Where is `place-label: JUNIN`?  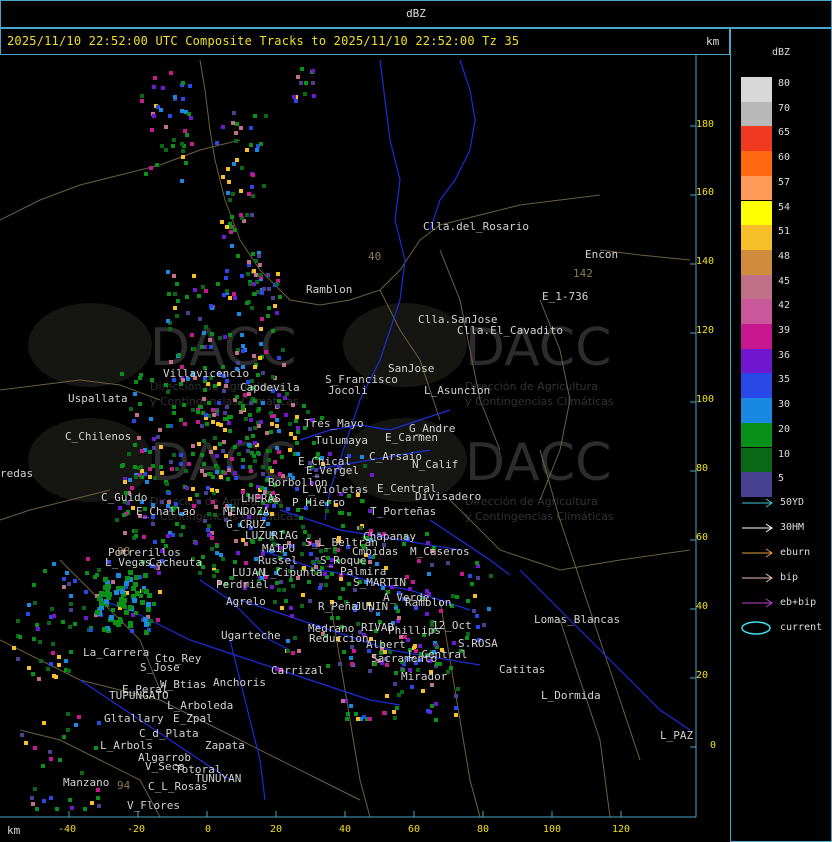
place-label: JUNIN is located at coordinates (372, 606).